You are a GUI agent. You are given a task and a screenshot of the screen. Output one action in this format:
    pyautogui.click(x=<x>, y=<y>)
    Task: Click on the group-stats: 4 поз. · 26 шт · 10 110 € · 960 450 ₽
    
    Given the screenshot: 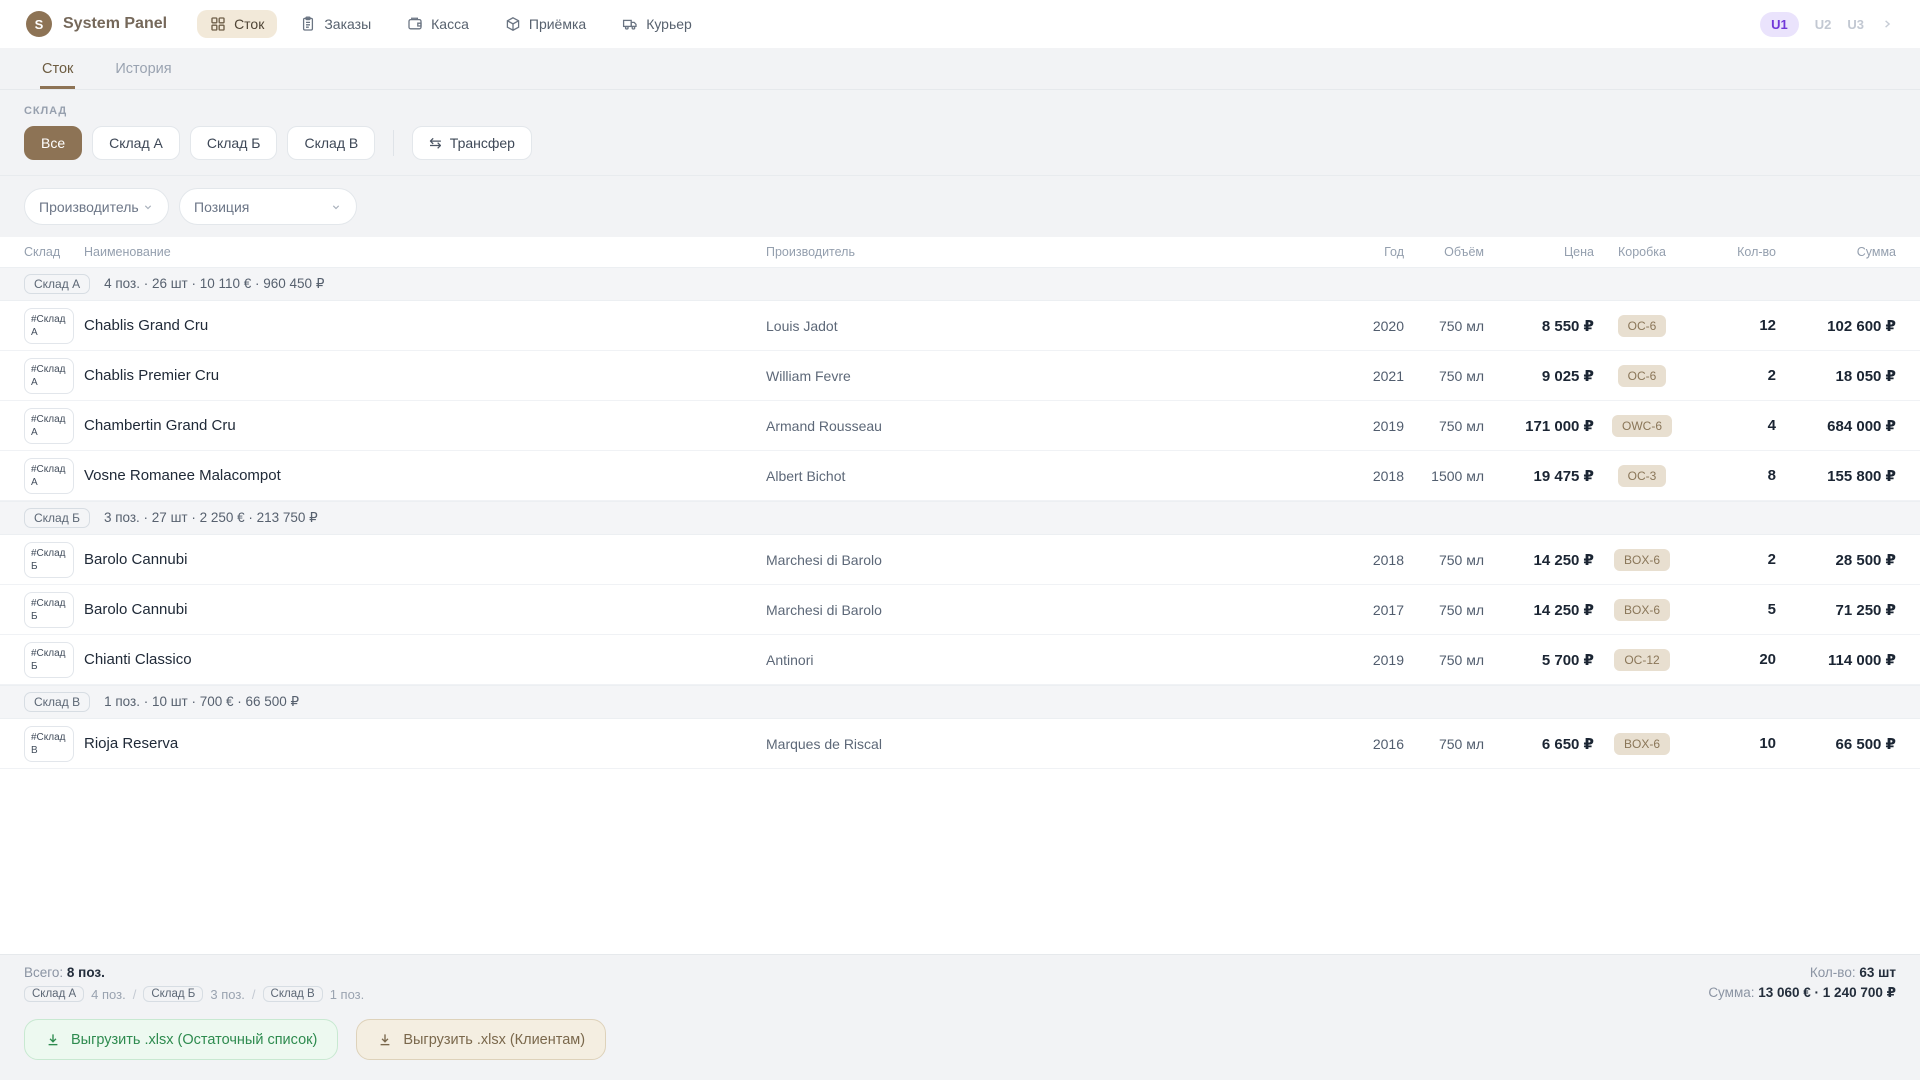 What is the action you would take?
    pyautogui.click(x=214, y=283)
    